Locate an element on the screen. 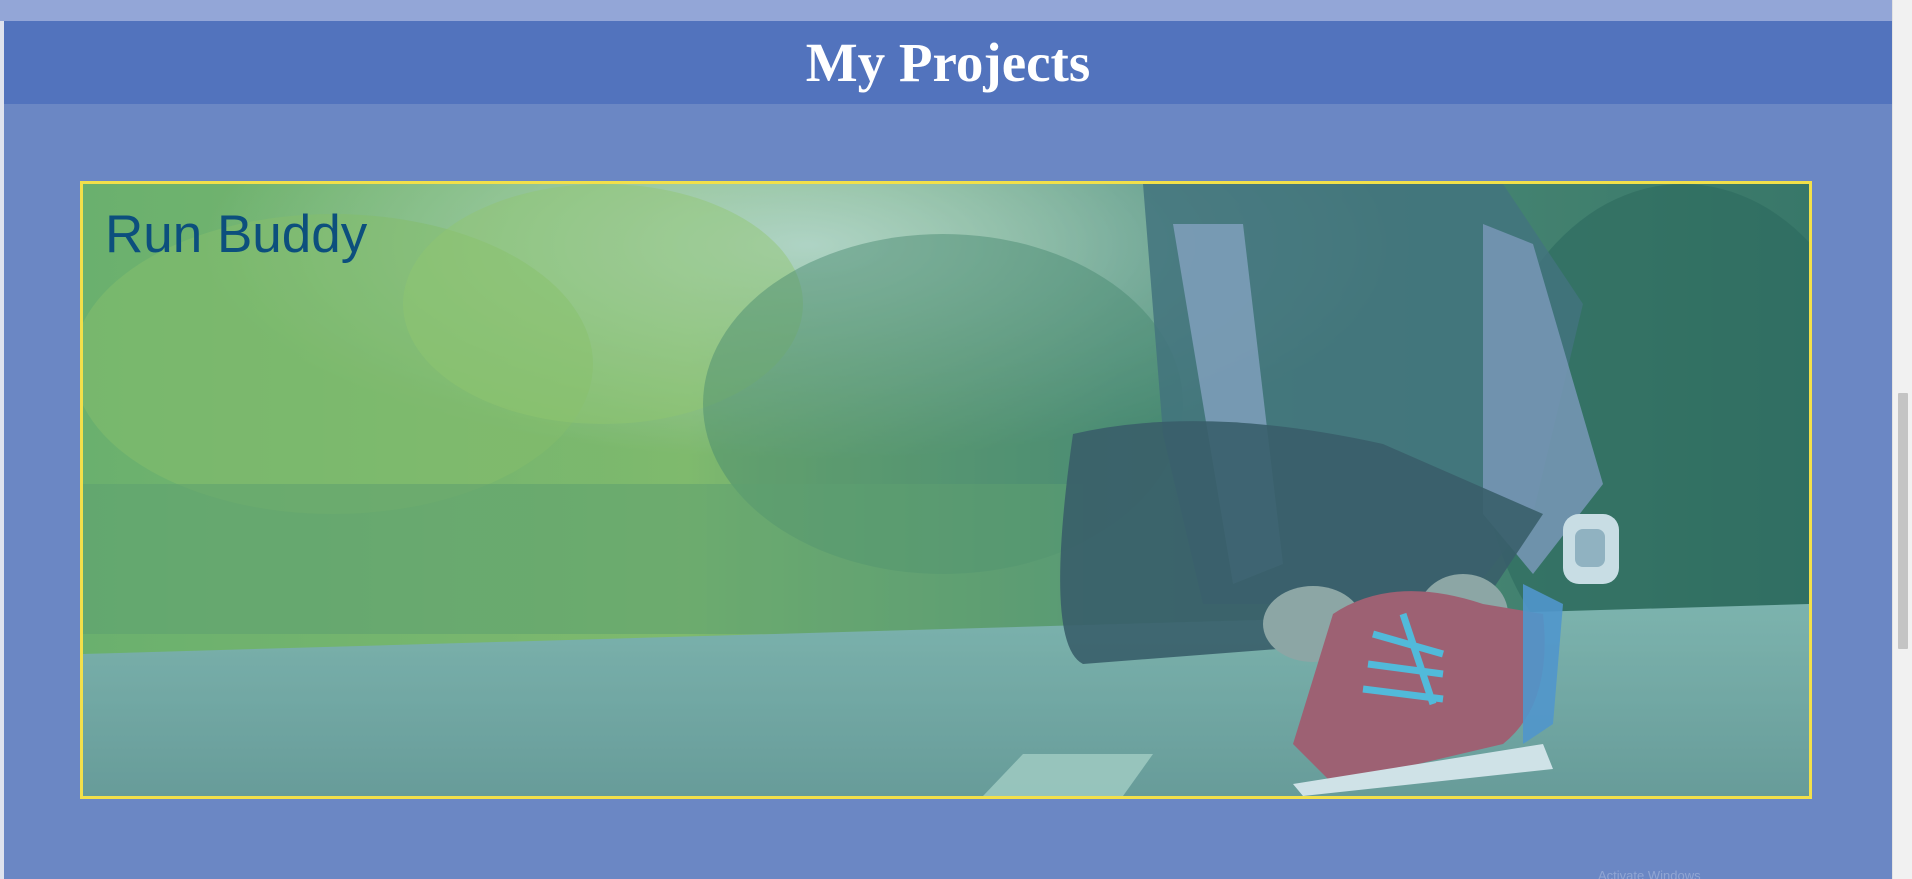  vertical-scrollbar is located at coordinates (1902, 439).